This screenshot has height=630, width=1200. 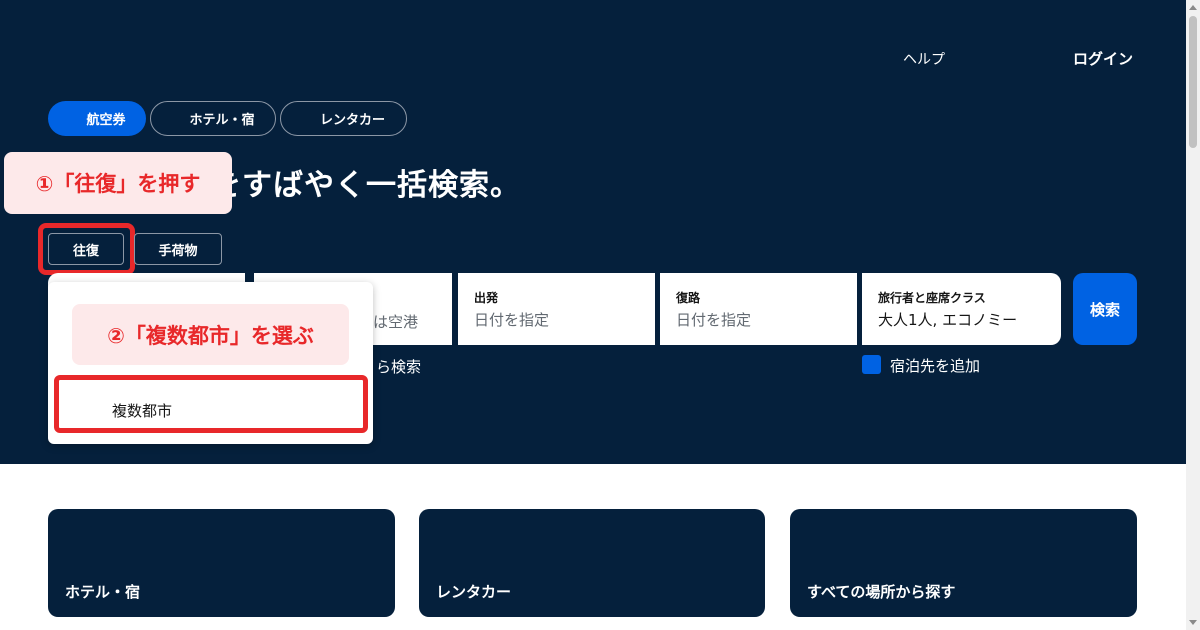 I want to click on scrollbar, so click(x=1193, y=315).